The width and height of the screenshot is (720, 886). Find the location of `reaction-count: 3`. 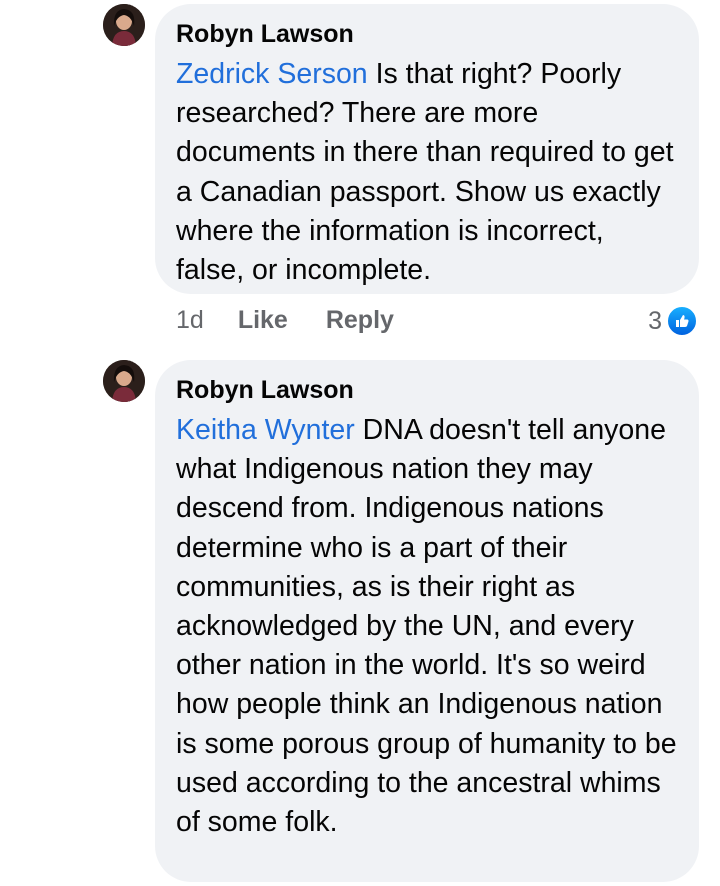

reaction-count: 3 is located at coordinates (655, 320).